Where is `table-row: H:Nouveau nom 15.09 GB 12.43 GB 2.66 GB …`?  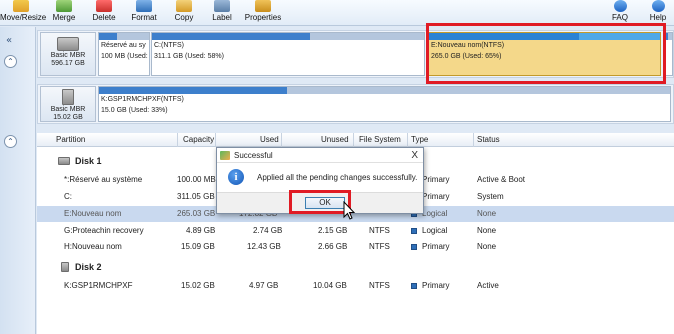
table-row: H:Nouveau nom 15.09 GB 12.43 GB 2.66 GB … is located at coordinates (355, 247).